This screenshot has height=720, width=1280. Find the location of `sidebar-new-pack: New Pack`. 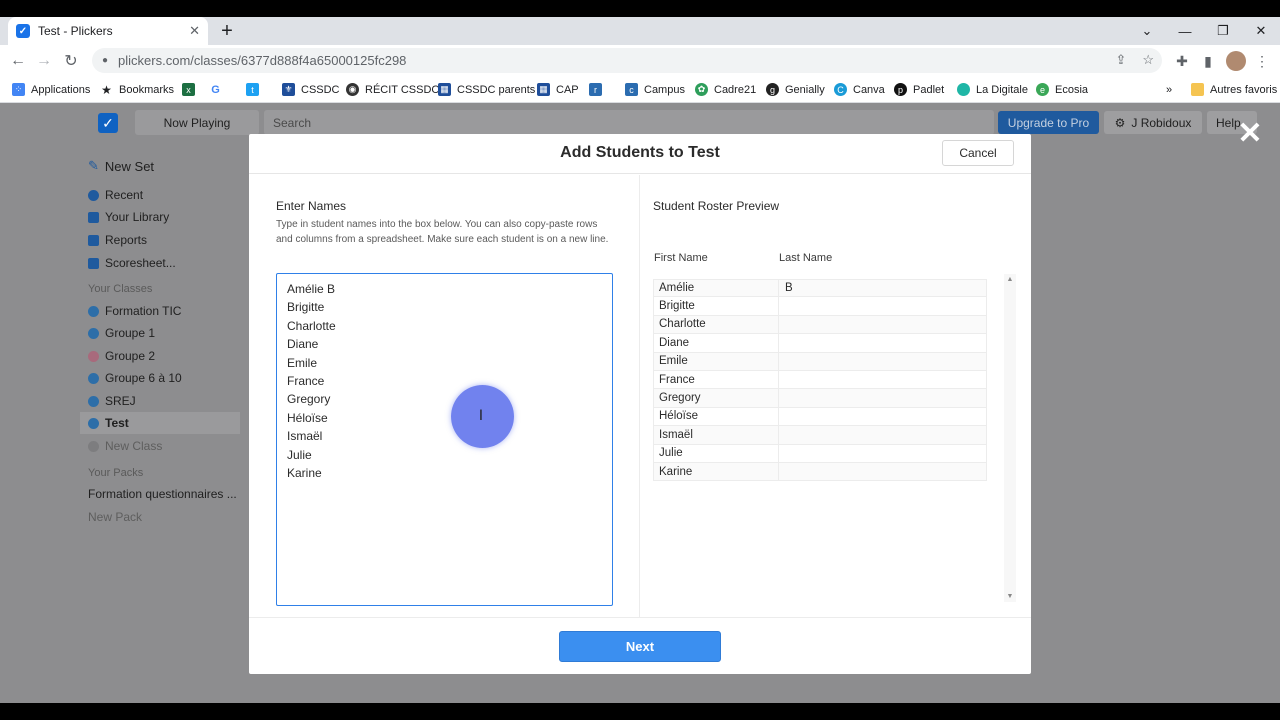

sidebar-new-pack: New Pack is located at coordinates (160, 517).